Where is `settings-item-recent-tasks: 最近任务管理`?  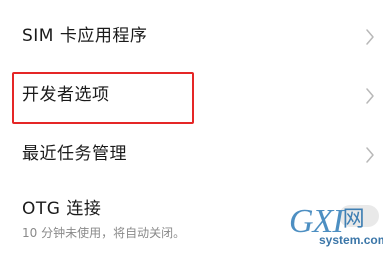
settings-item-recent-tasks: 最近任务管理 is located at coordinates (191, 155).